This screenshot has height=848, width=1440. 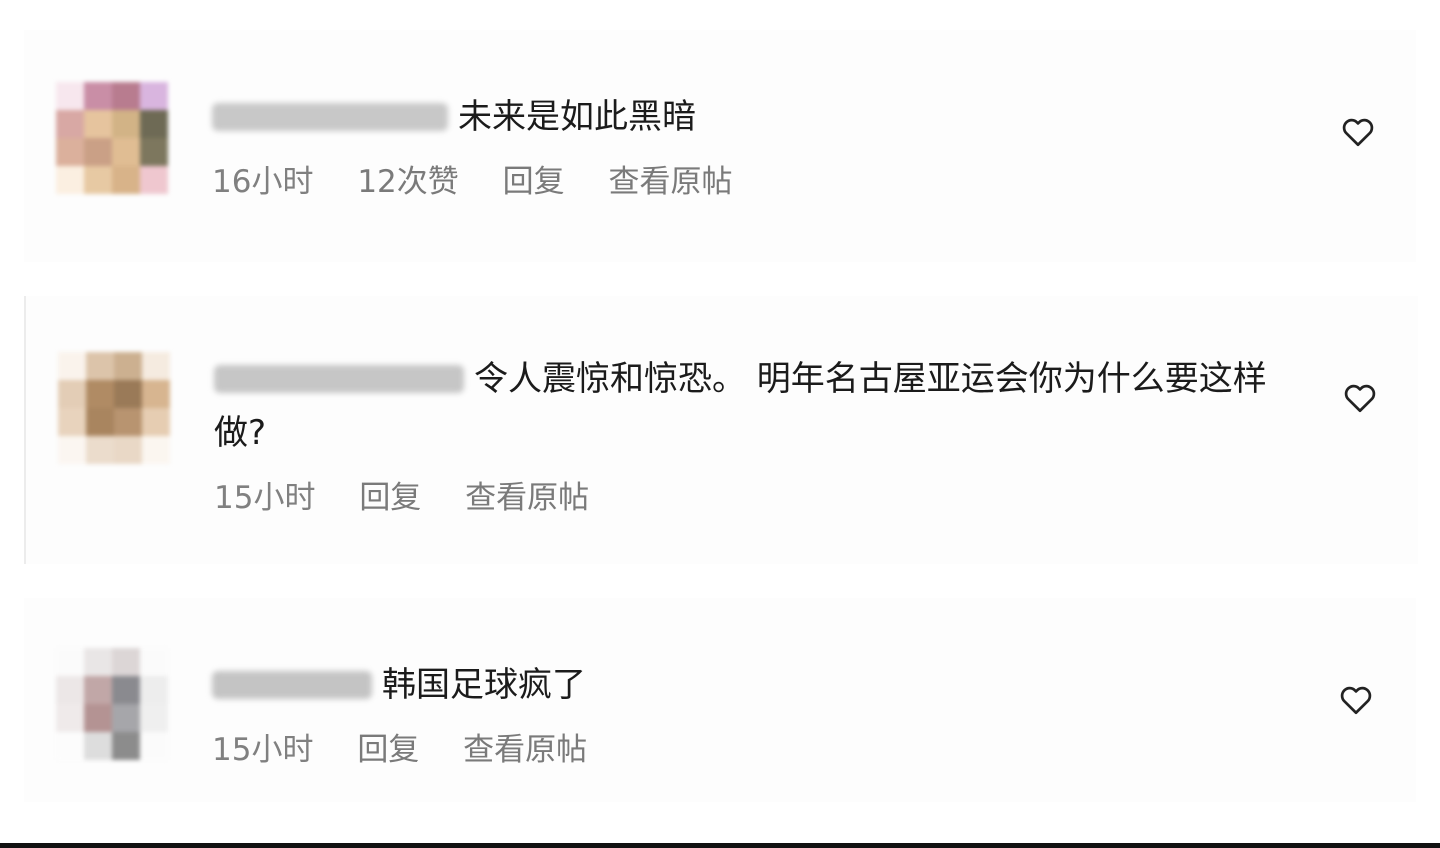 What do you see at coordinates (744, 178) in the screenshot?
I see `comment-meta: 16小时 12次赞 回复 查看原帖` at bounding box center [744, 178].